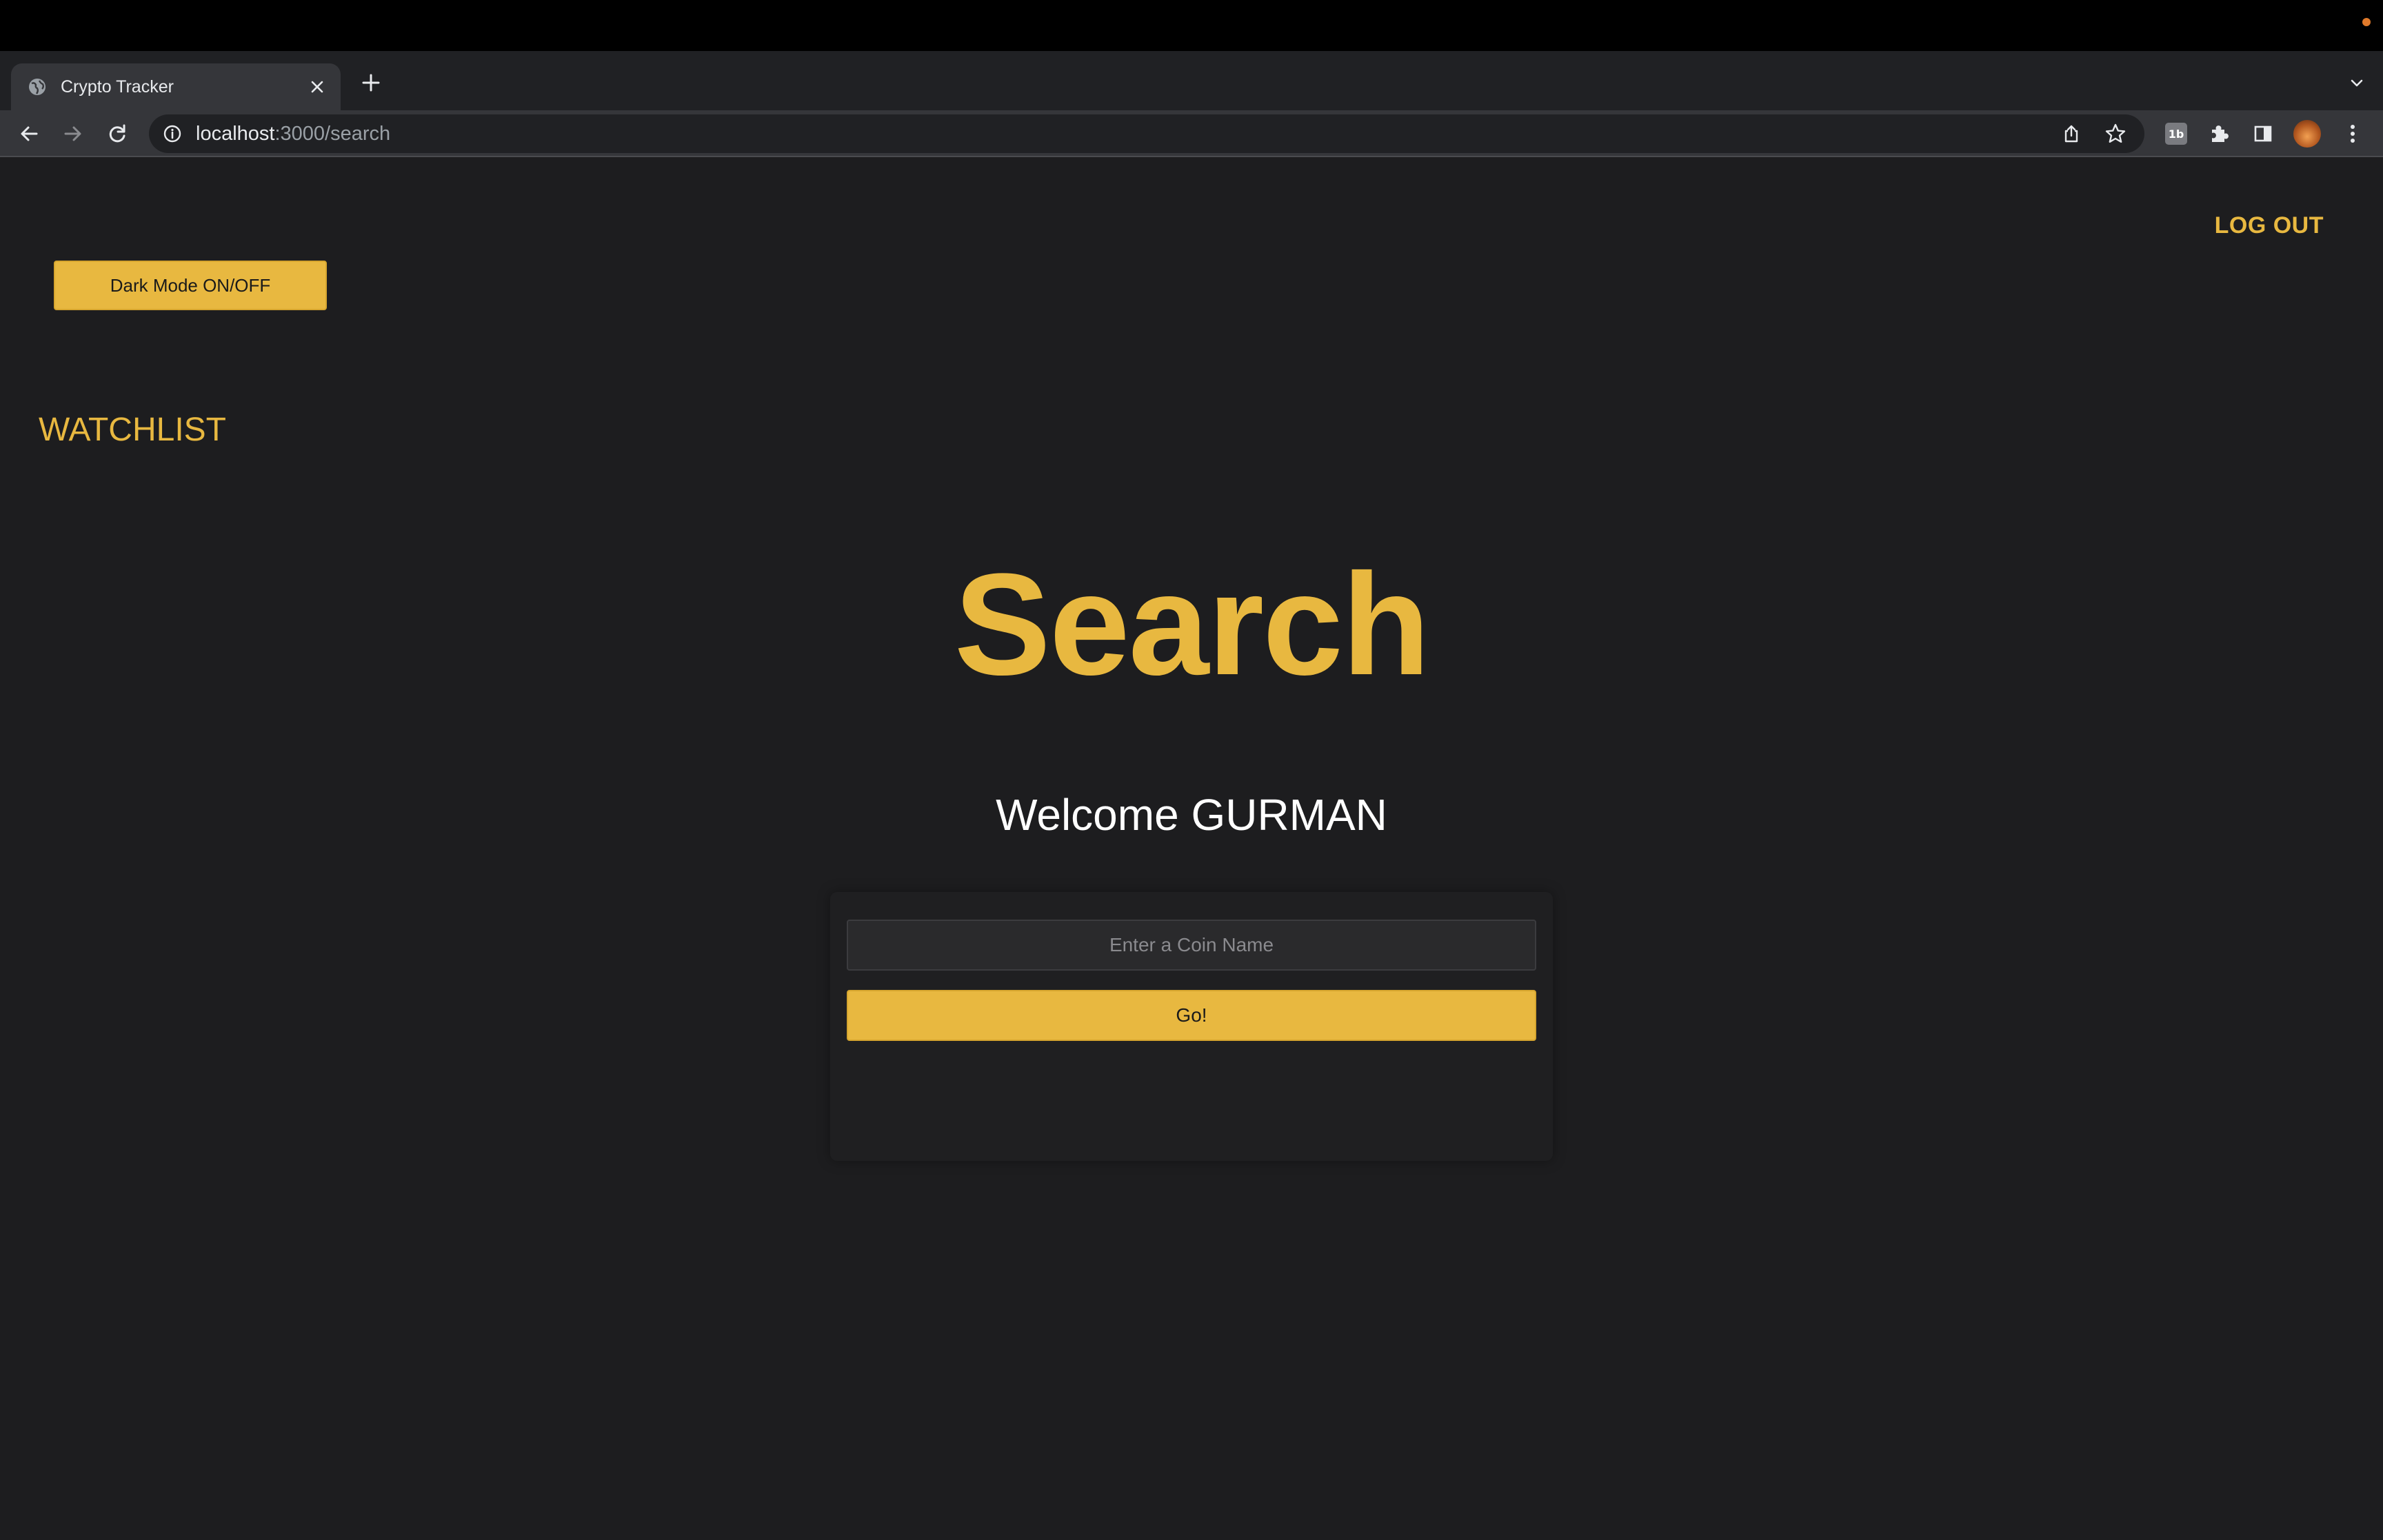 This screenshot has height=1540, width=2383. I want to click on coin-search-input, so click(1191, 946).